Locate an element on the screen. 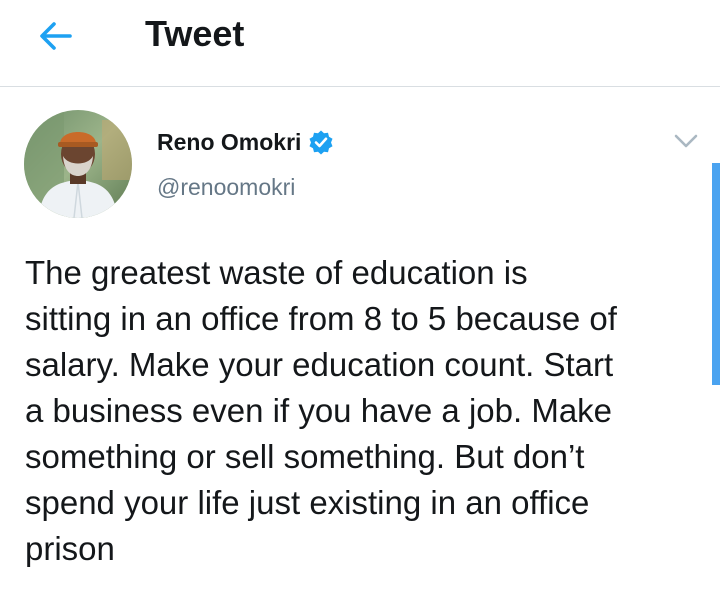 The height and width of the screenshot is (614, 720). arrow-left-icon is located at coordinates (56, 36).